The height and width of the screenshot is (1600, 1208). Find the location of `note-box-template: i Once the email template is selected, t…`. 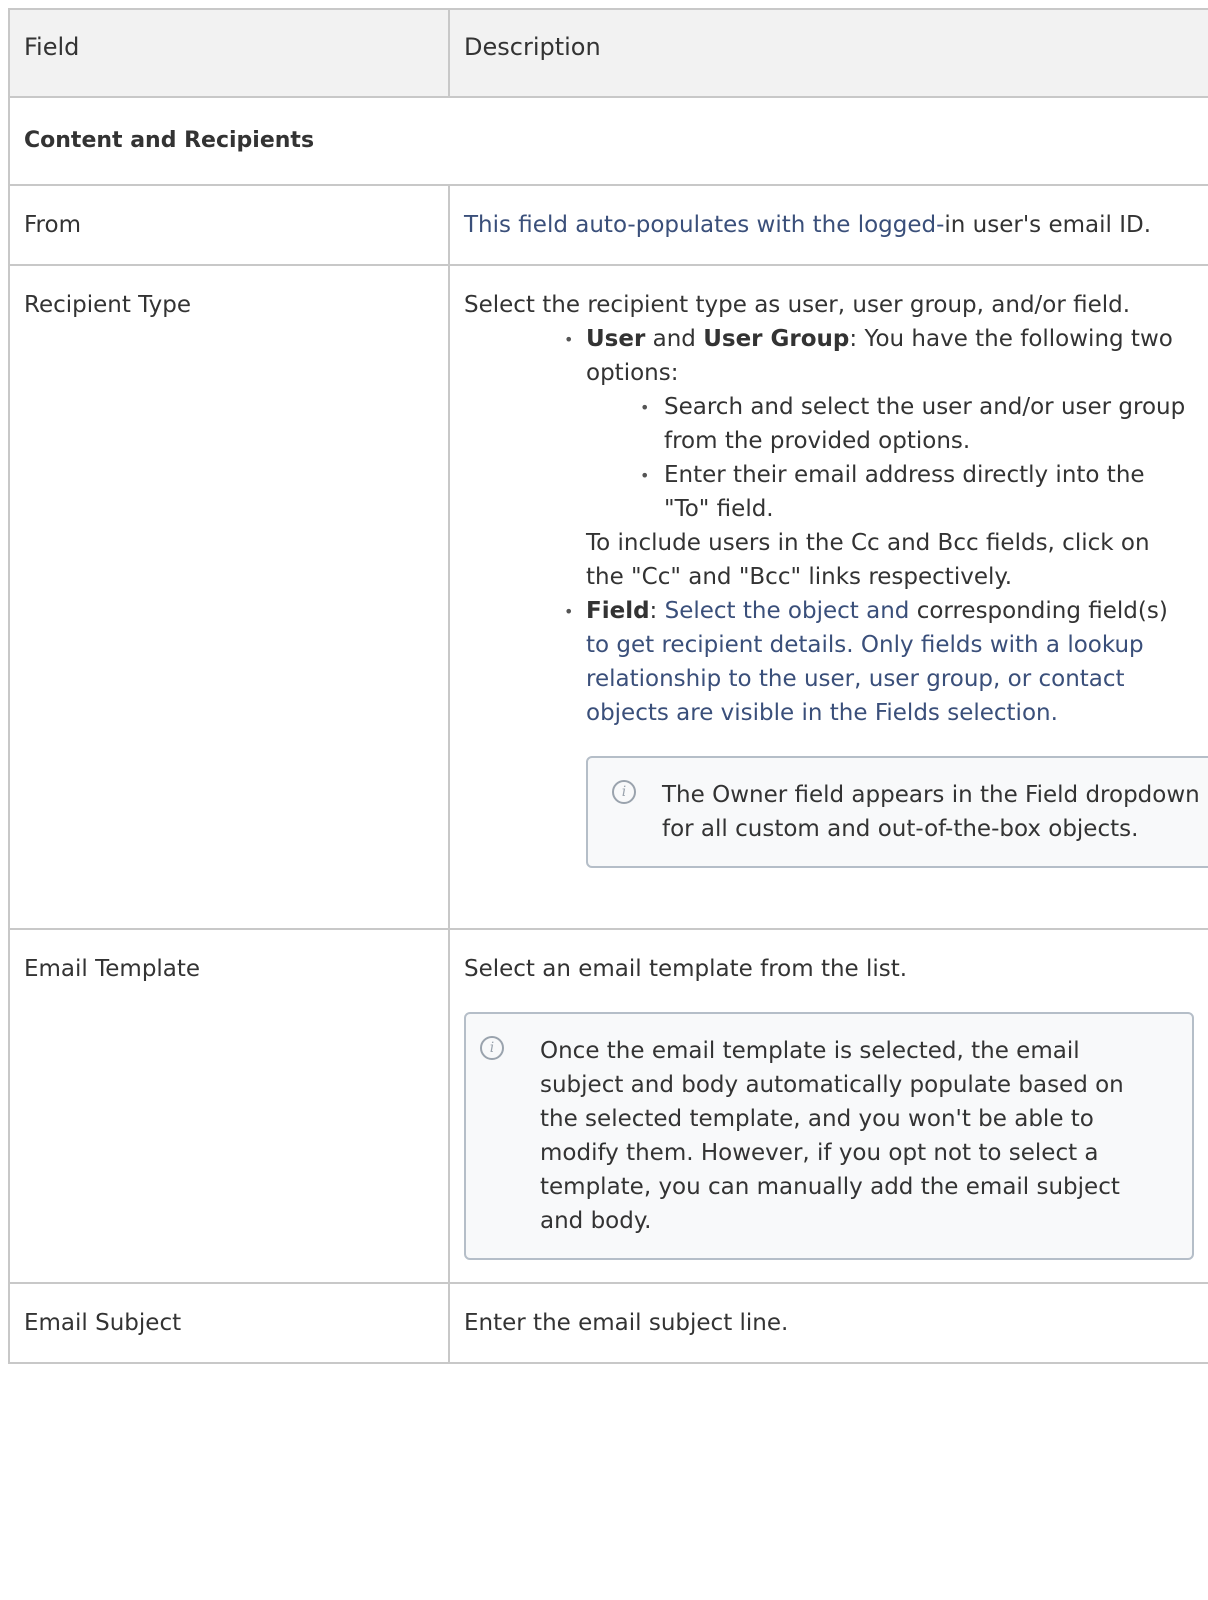

note-box-template: i Once the email template is selected, t… is located at coordinates (829, 1136).